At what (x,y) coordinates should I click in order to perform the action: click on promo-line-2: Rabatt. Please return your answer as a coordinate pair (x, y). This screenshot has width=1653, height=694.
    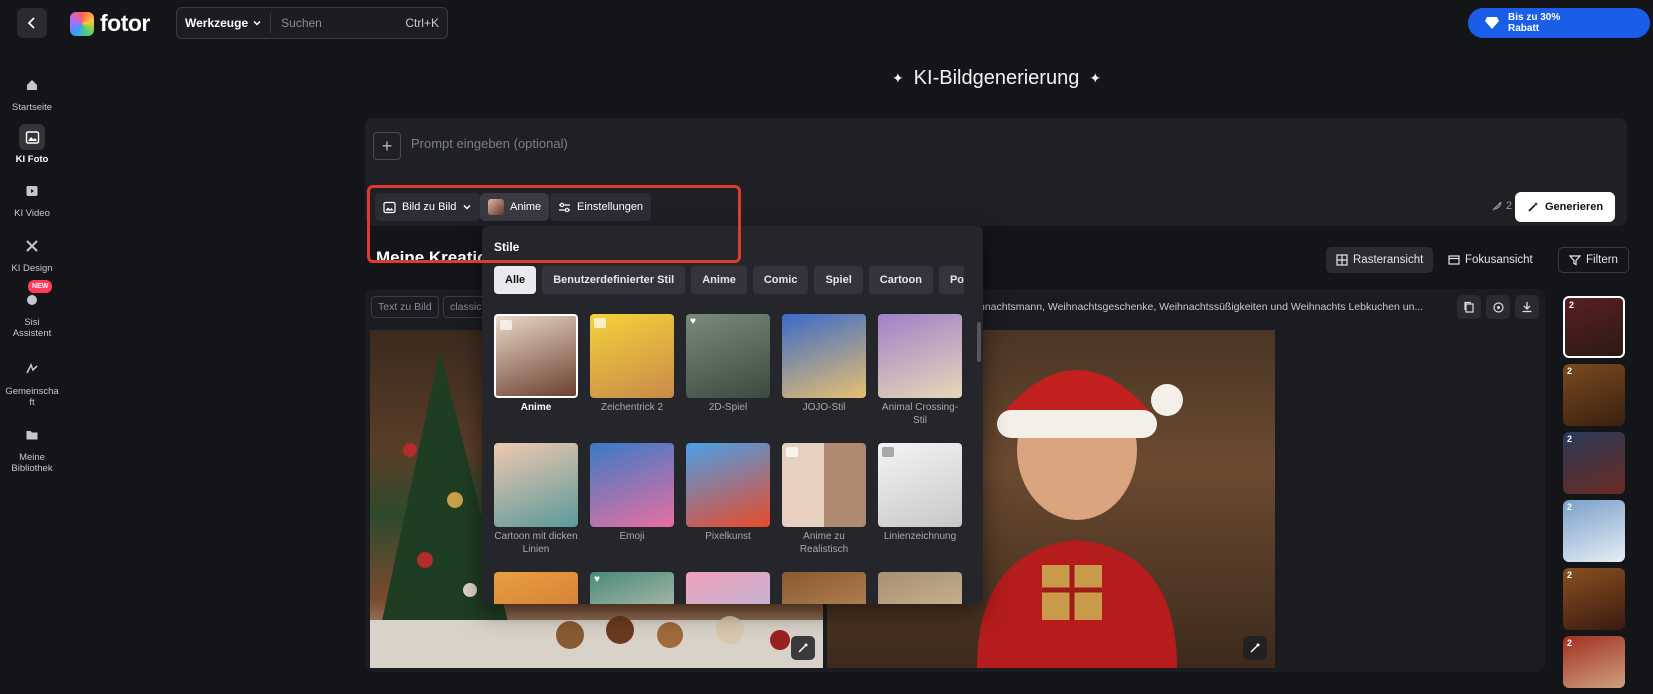
    Looking at the image, I should click on (1524, 28).